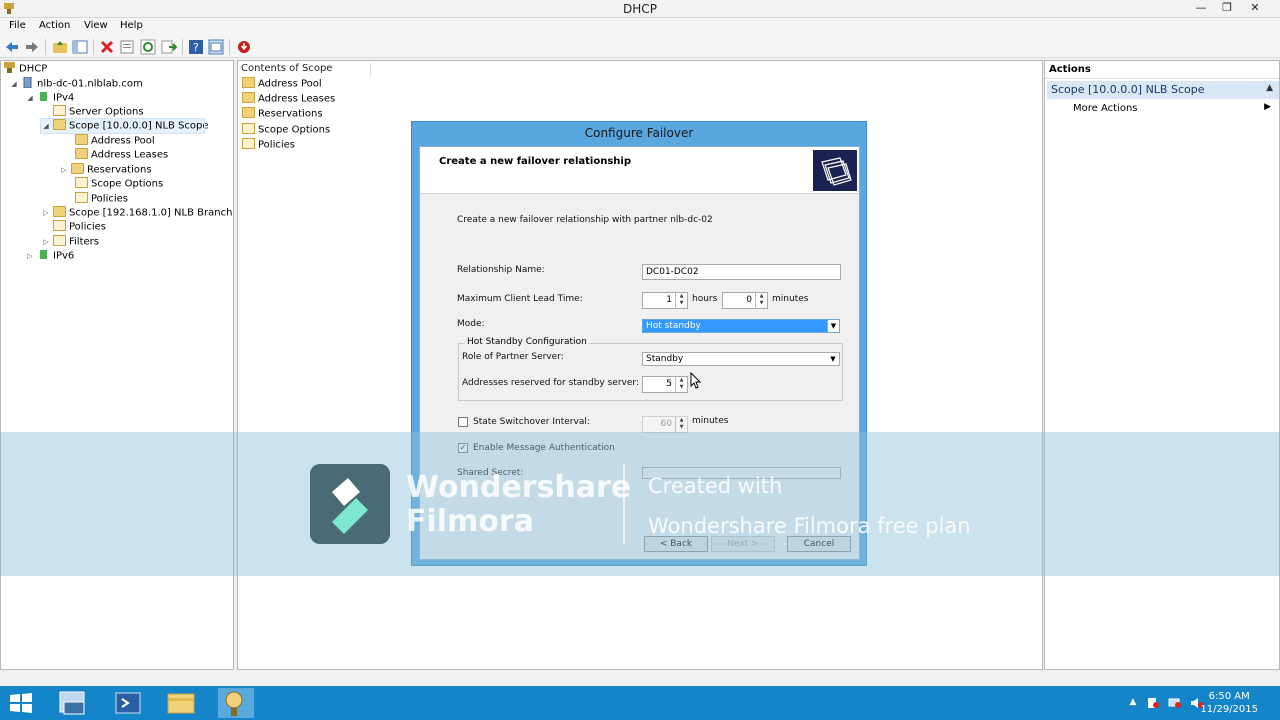 The image size is (1280, 720). I want to click on tree-item-scope-10: ◢ Scope [10.0.0.0] NLB Scope, so click(124, 126).